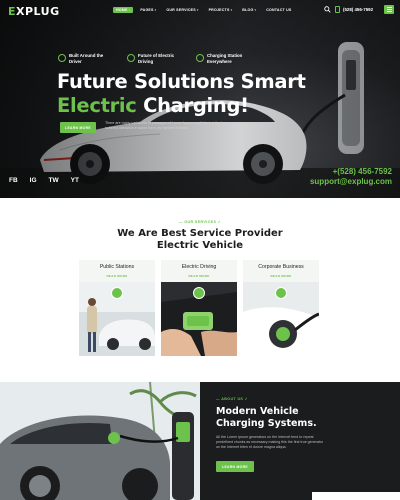 The image size is (400, 500). Describe the element at coordinates (356, 496) in the screenshot. I see `footer-peek` at that location.